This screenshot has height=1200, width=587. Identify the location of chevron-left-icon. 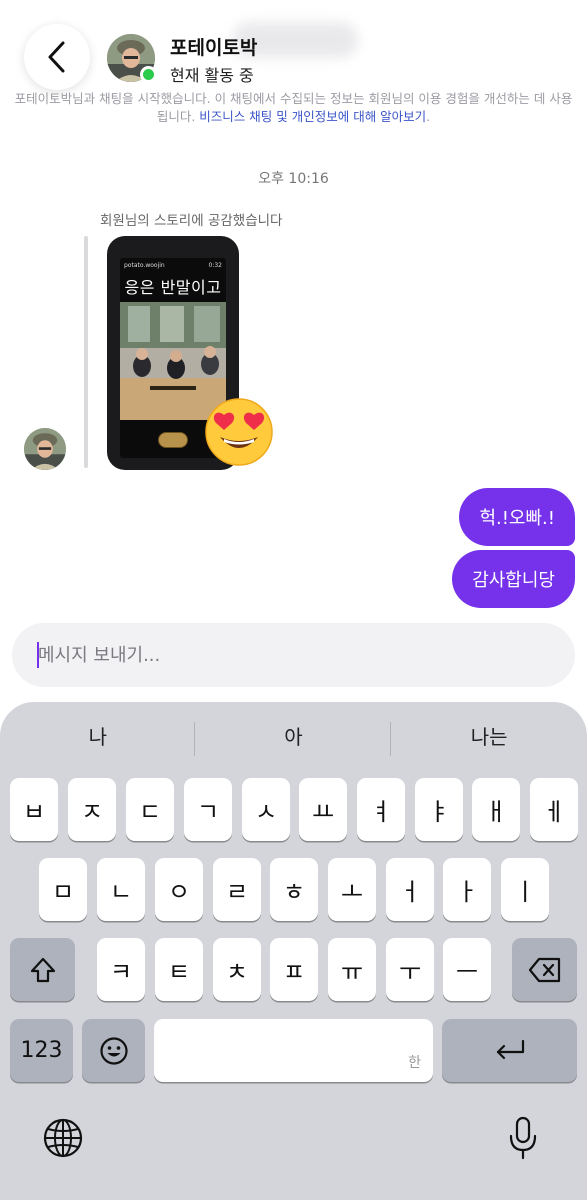
(56, 57).